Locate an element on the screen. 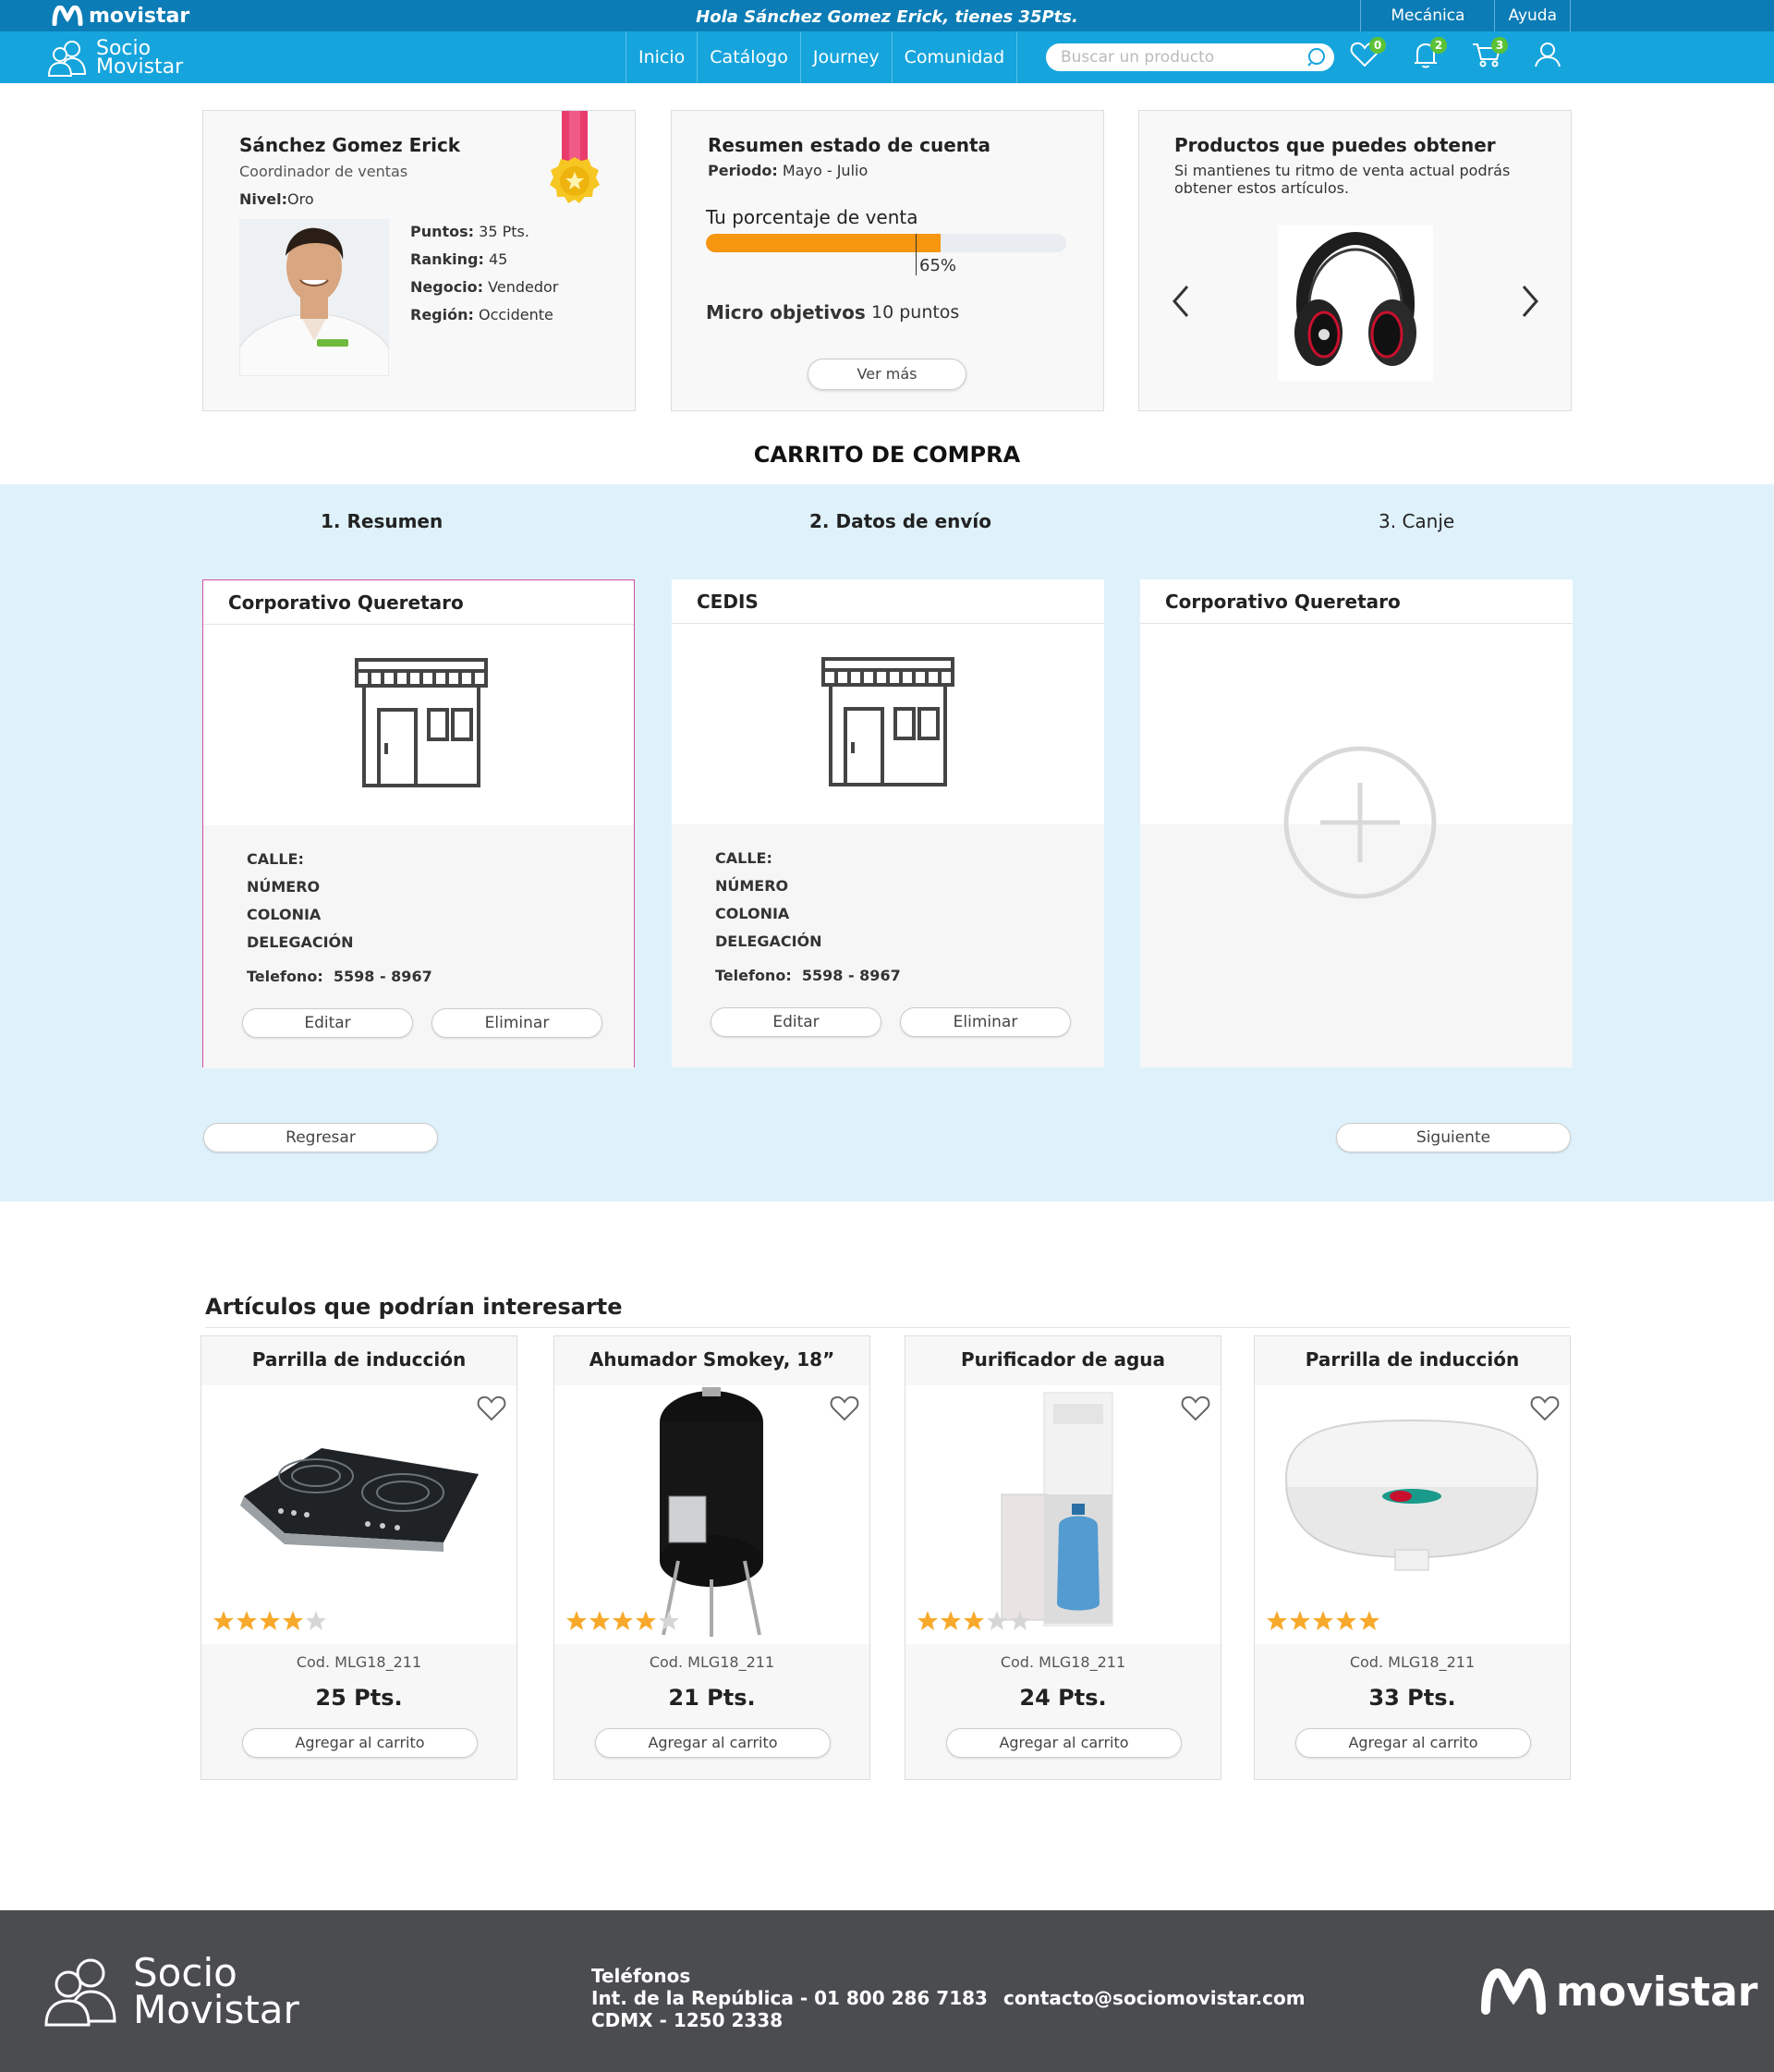 Image resolution: width=1774 pixels, height=2072 pixels. product-price: 21 Pts. is located at coordinates (712, 1698).